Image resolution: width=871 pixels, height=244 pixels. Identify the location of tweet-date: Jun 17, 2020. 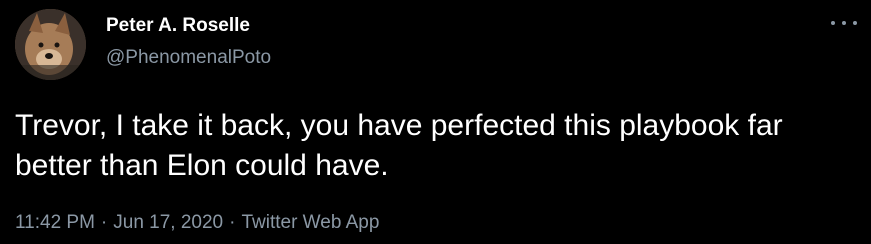
(168, 222).